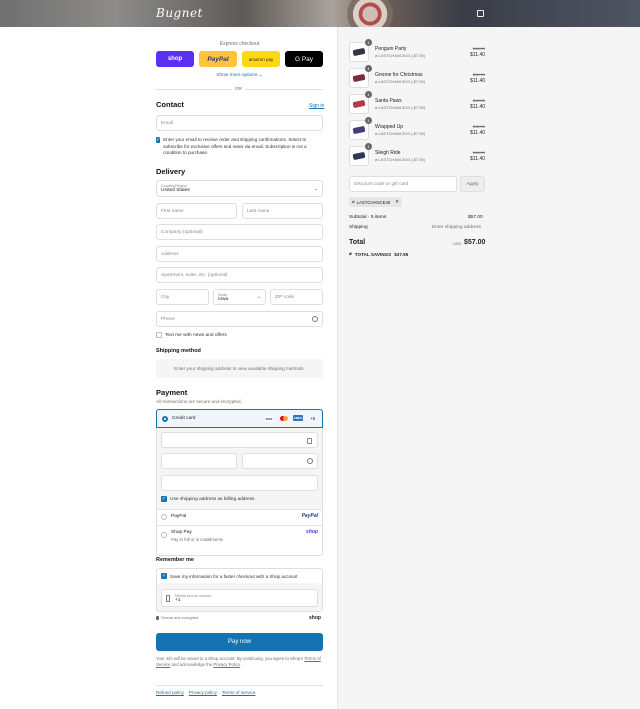 Image resolution: width=640 pixels, height=709 pixels. What do you see at coordinates (296, 297) in the screenshot?
I see `zip-field: ZIP code` at bounding box center [296, 297].